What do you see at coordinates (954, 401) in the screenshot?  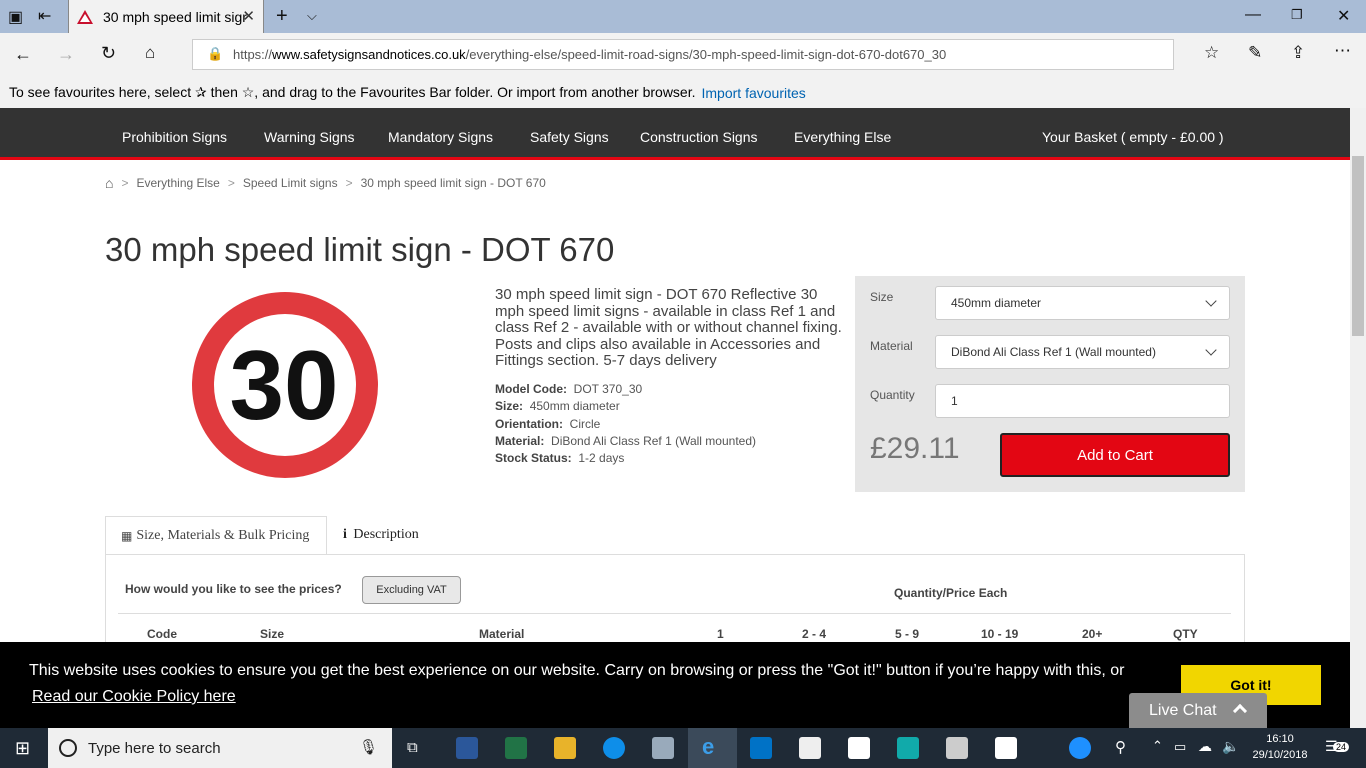 I see `quantity-value: 1` at bounding box center [954, 401].